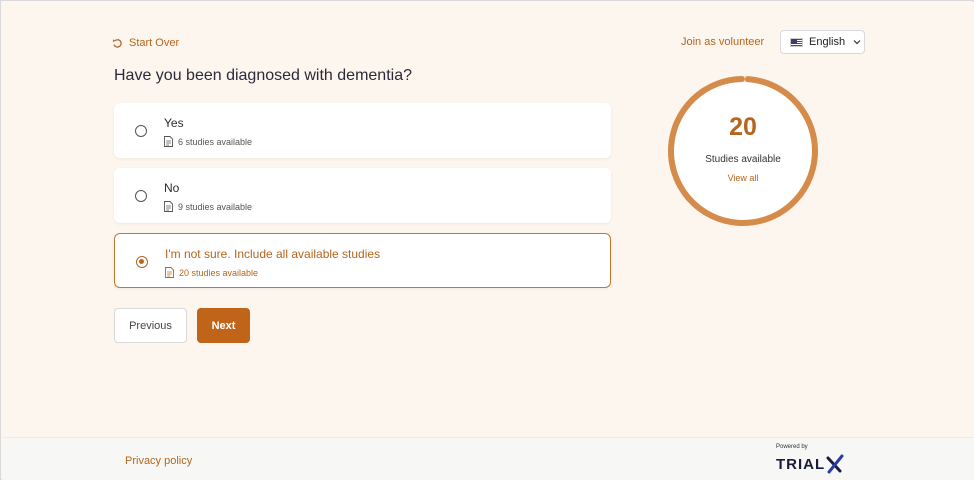  I want to click on brand-text: TRIAL, so click(801, 464).